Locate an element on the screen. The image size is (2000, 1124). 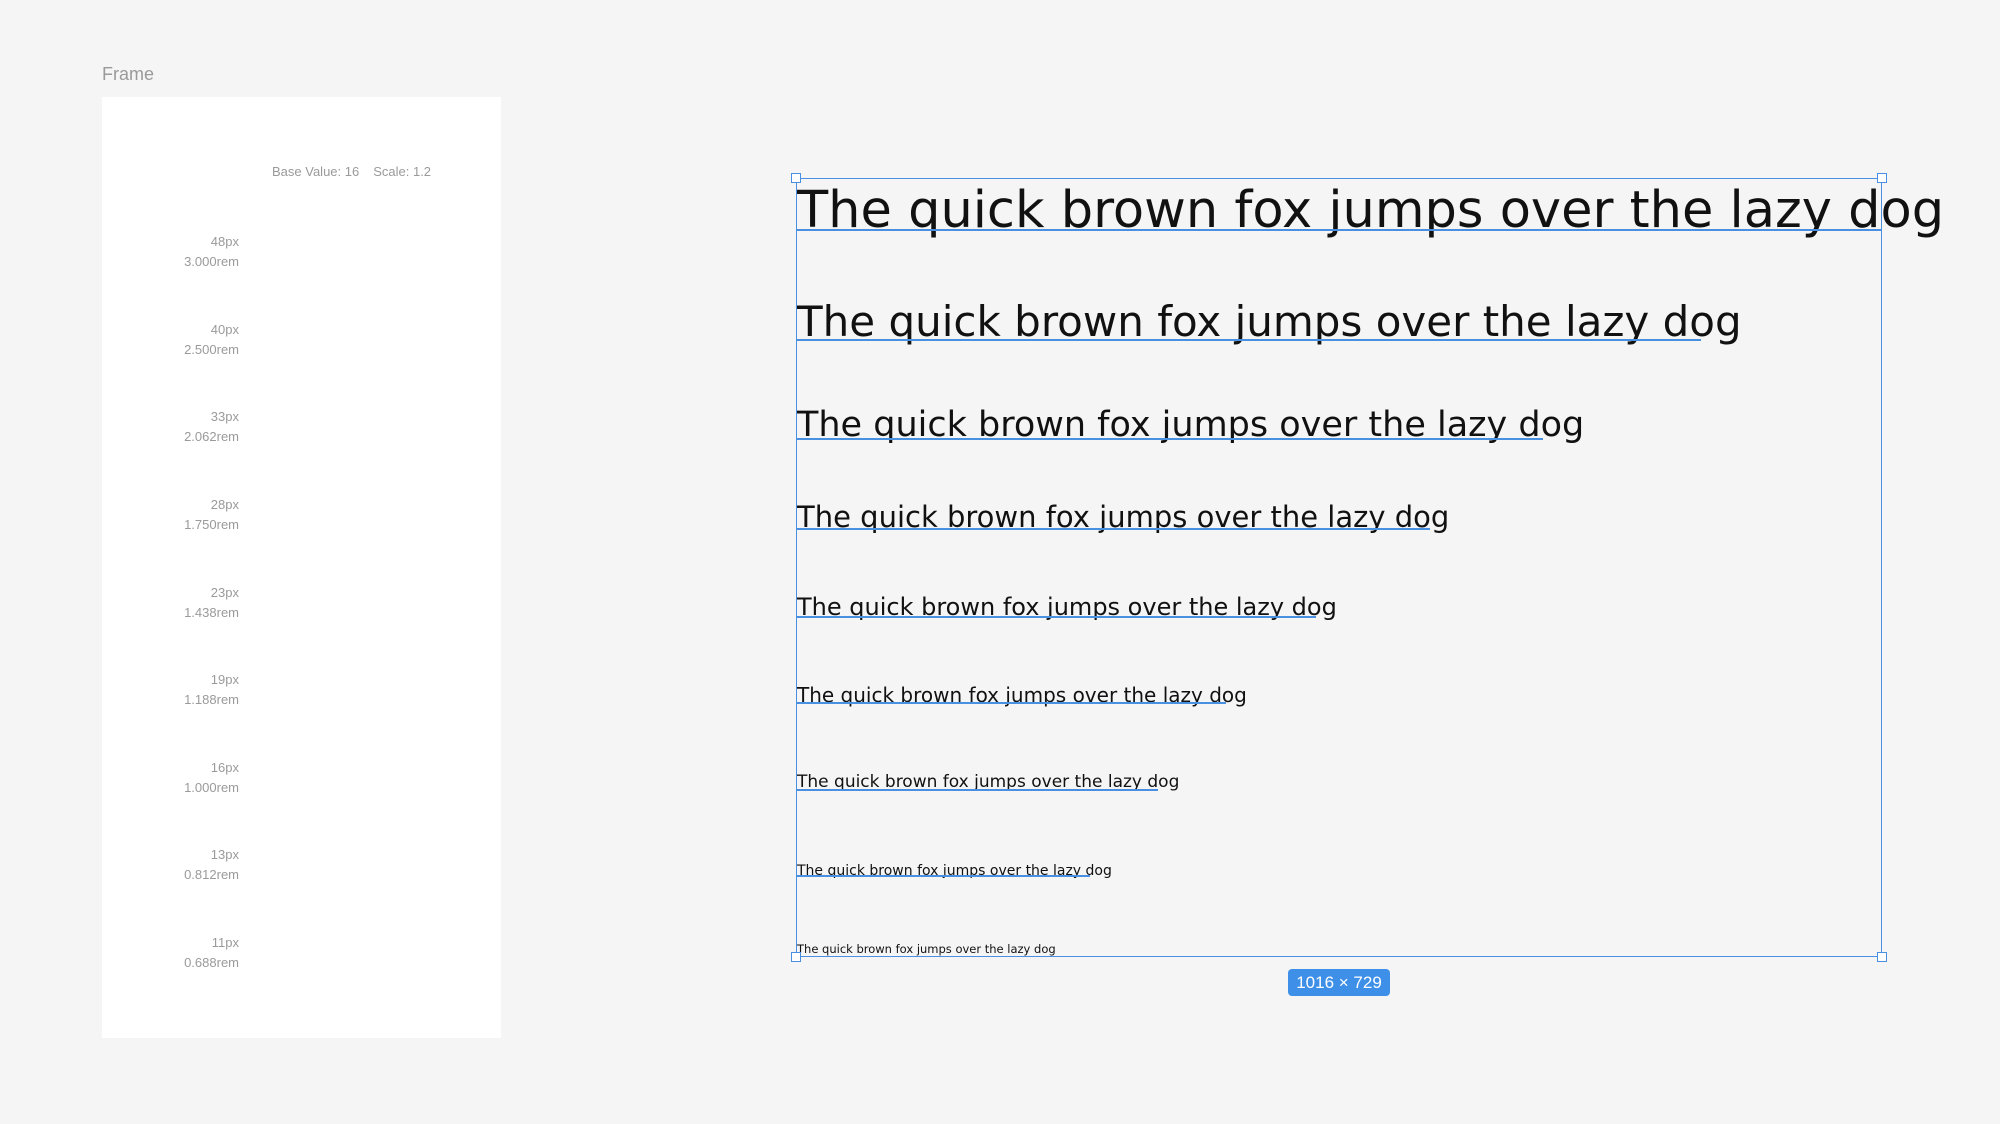
resize-handle-top-right is located at coordinates (1882, 178).